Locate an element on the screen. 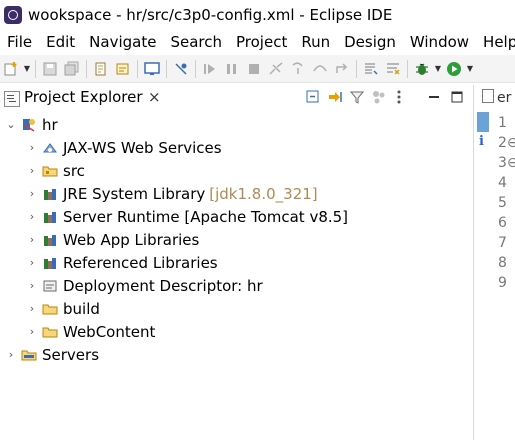 This screenshot has height=440, width=515. editor-tab-label: er is located at coordinates (504, 98).